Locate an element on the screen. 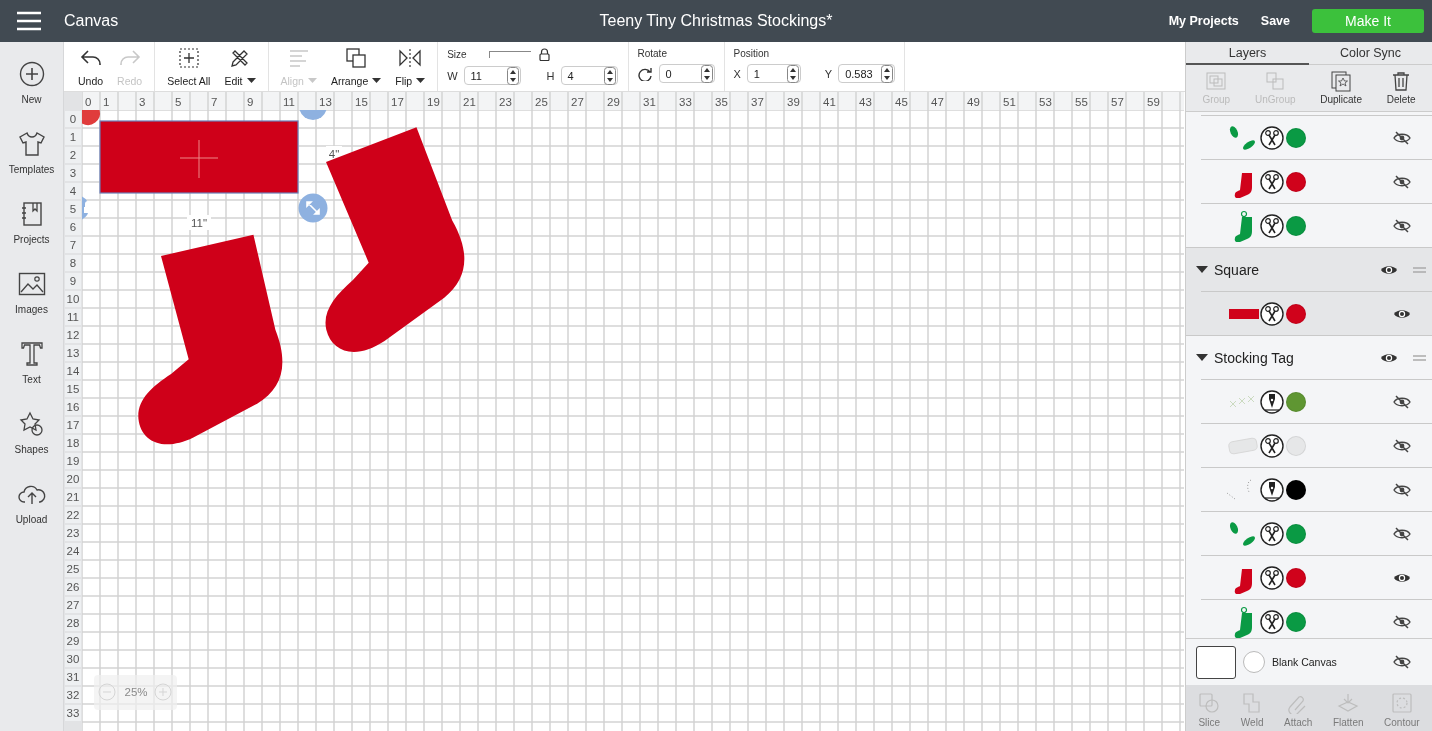 The height and width of the screenshot is (731, 1432). cloud-upload-icon is located at coordinates (31, 494).